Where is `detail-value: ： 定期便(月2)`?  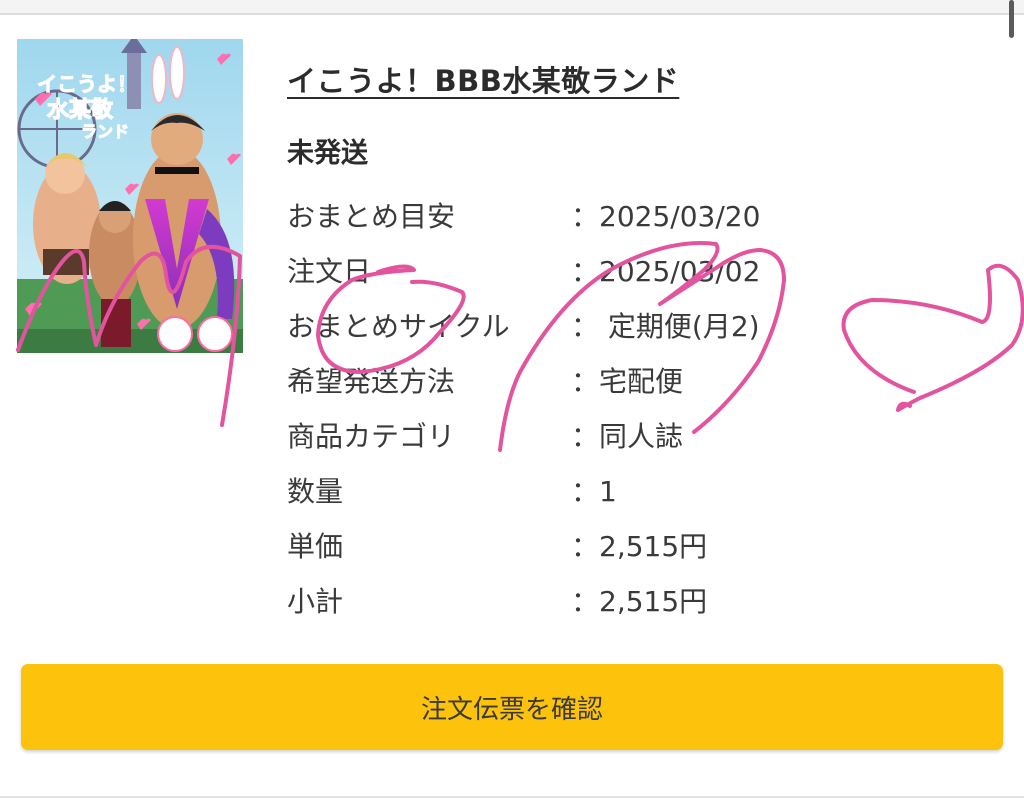
detail-value: ： 定期便(月2) is located at coordinates (665, 326).